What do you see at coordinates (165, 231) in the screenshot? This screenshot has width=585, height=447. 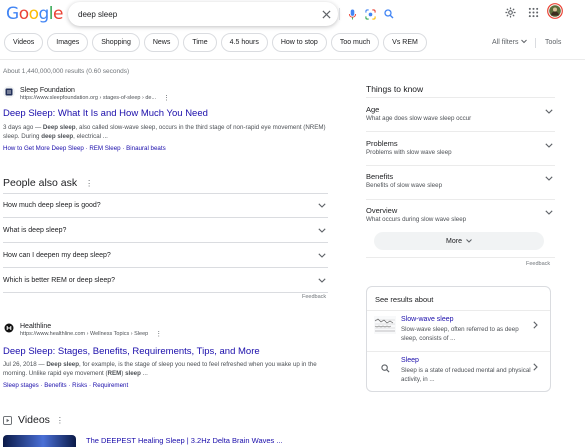 I see `paa-question: What is deep sleep?` at bounding box center [165, 231].